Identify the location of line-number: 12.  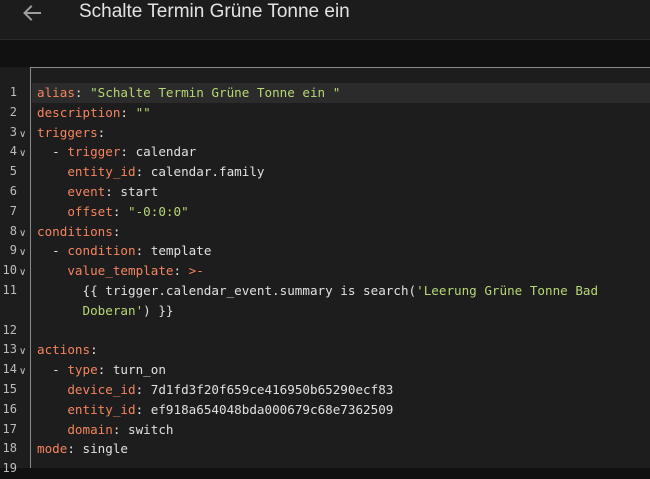
(9, 329).